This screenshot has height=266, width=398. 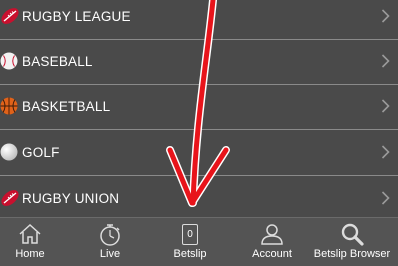 What do you see at coordinates (190, 234) in the screenshot?
I see `betslip-count-badge: 0` at bounding box center [190, 234].